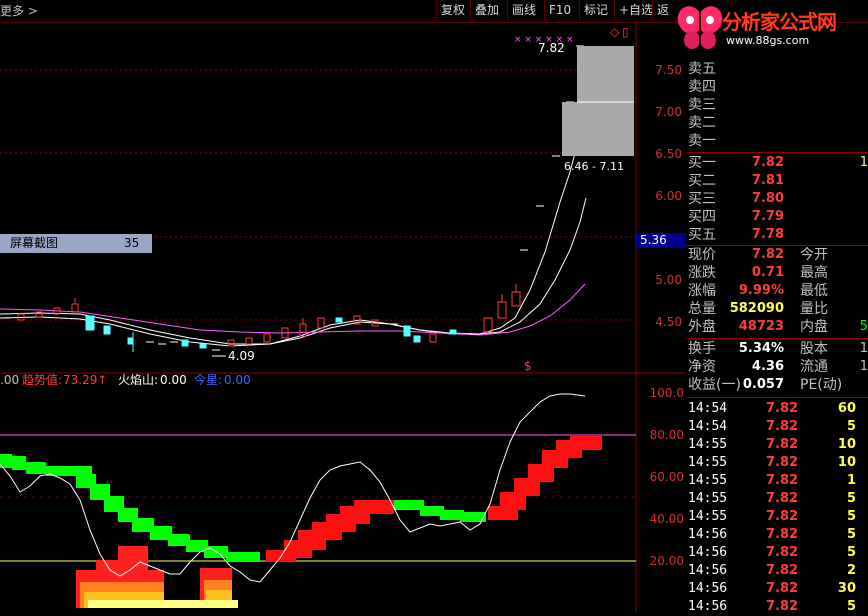 The image size is (868, 616). What do you see at coordinates (559, 10) in the screenshot?
I see `f10-button: F10` at bounding box center [559, 10].